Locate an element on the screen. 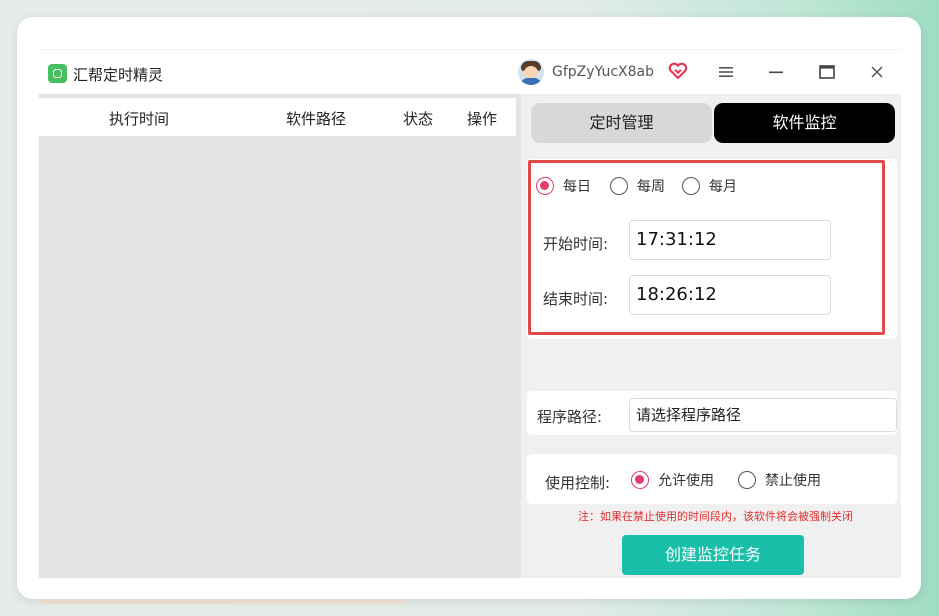 Image resolution: width=939 pixels, height=616 pixels. usage-label-allow: 允许使用 is located at coordinates (686, 481).